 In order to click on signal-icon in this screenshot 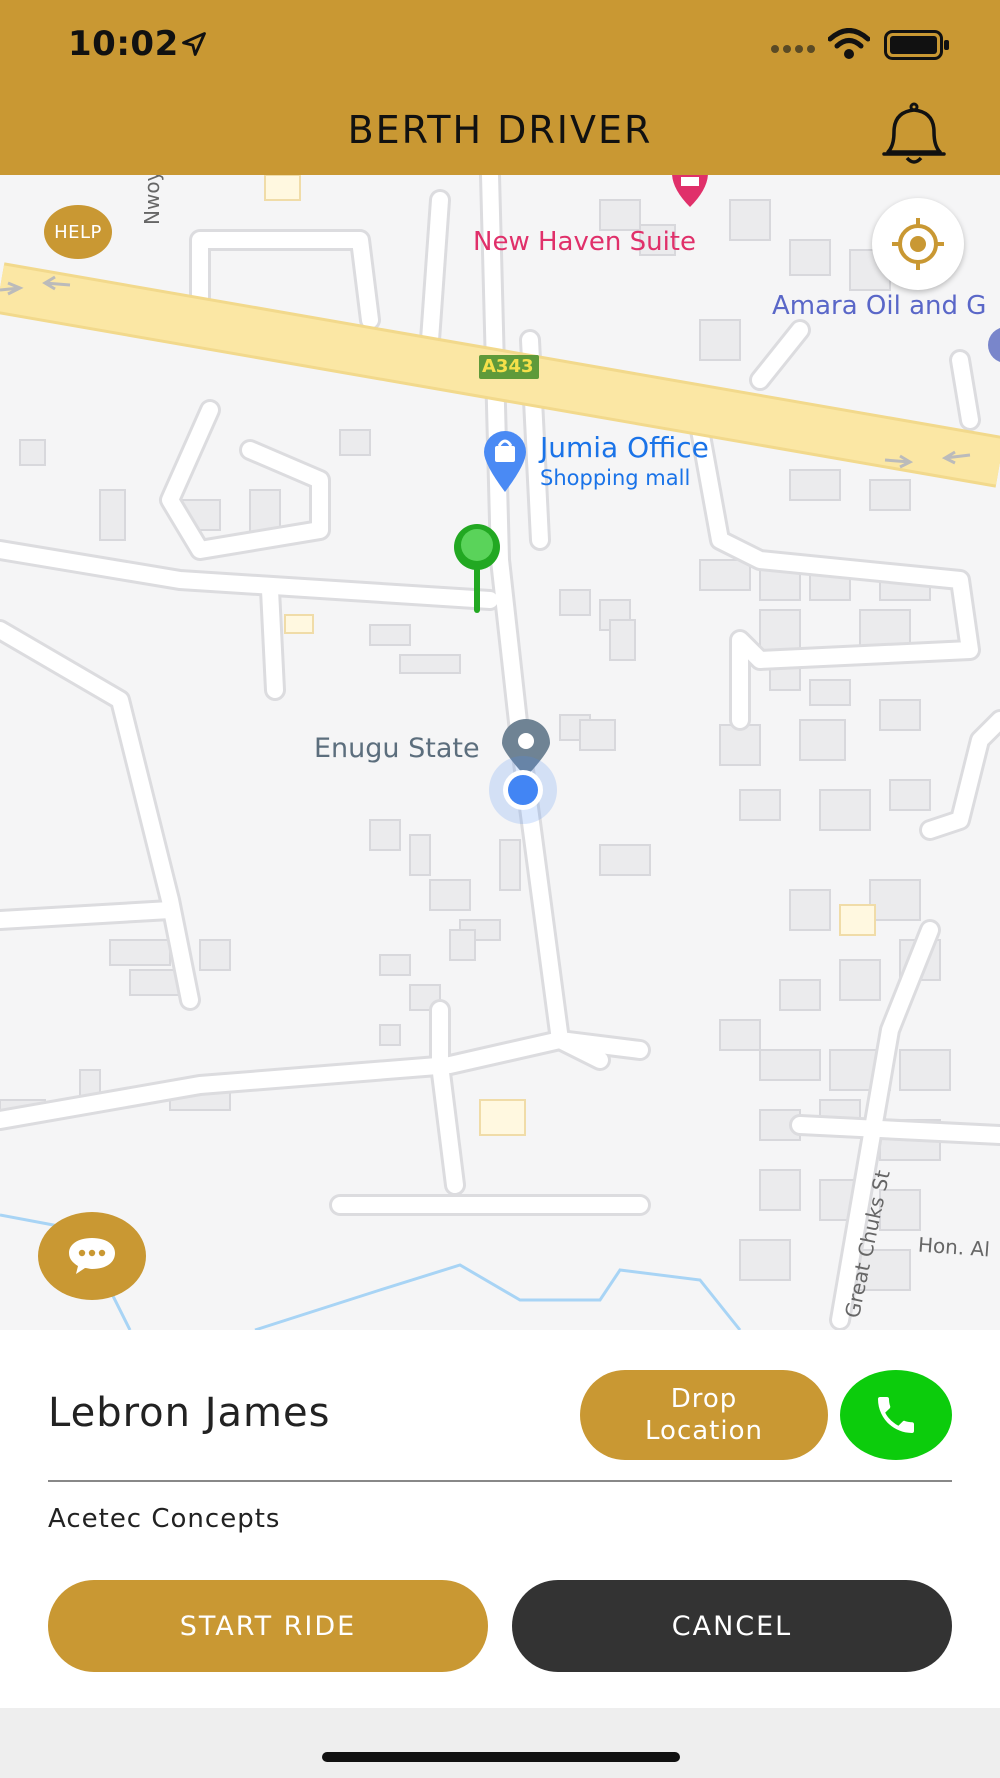, I will do `click(793, 49)`.